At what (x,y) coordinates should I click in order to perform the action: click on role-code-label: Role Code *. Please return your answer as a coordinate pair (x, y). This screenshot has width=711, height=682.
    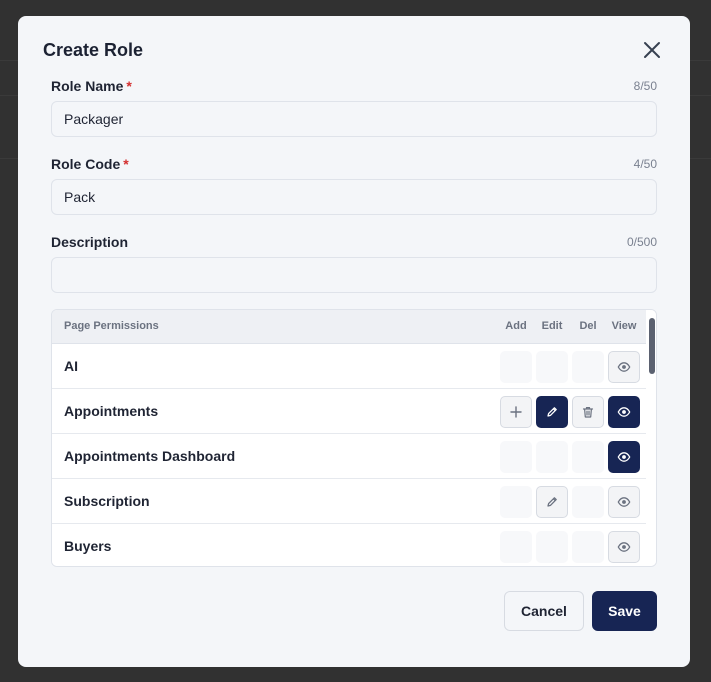
    Looking at the image, I should click on (90, 164).